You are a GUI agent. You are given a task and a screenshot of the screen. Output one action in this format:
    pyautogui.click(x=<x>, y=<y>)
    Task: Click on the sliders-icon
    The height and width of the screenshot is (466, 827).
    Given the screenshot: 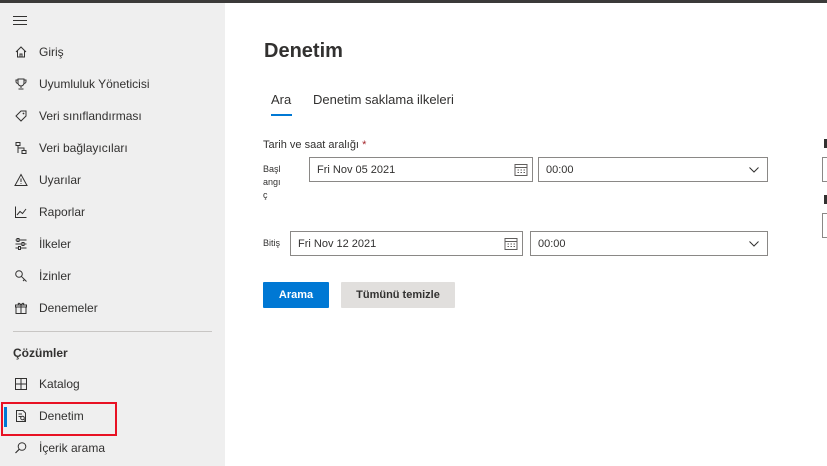 What is the action you would take?
    pyautogui.click(x=21, y=244)
    